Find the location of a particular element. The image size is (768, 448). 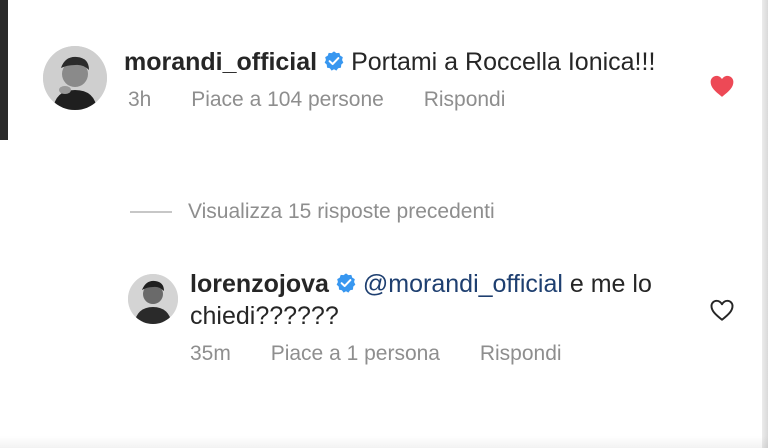

bottom-shadow is located at coordinates (384, 442).